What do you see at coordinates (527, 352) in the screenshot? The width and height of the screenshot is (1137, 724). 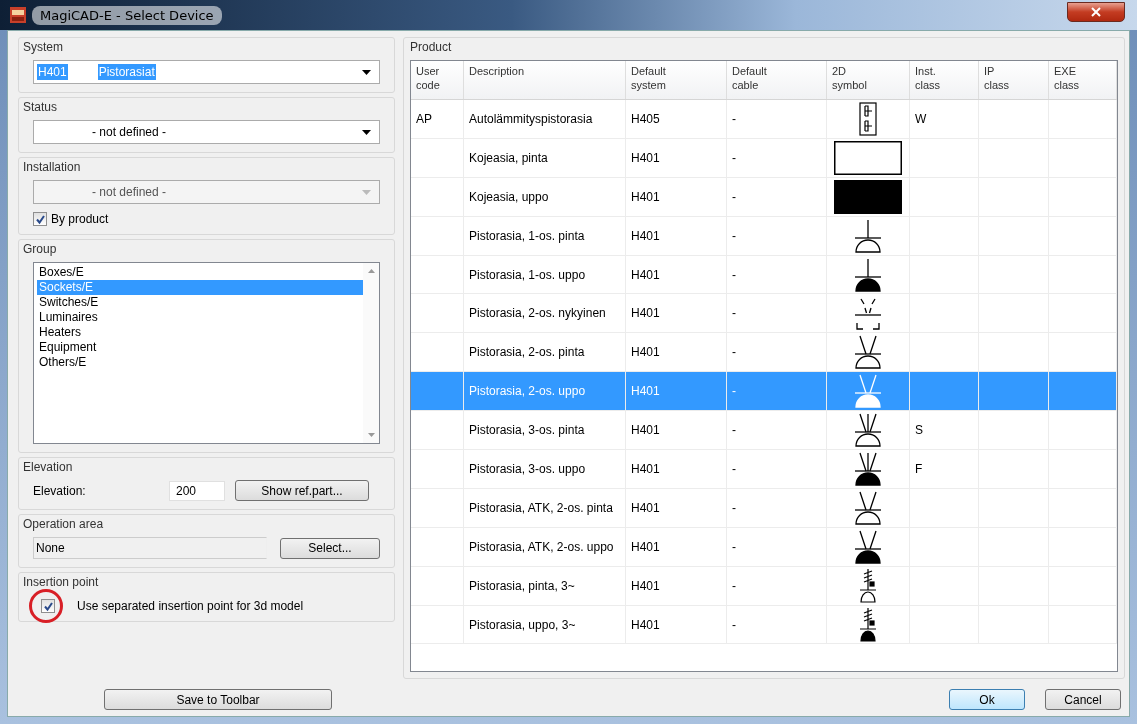 I see `table-cell: Pistorasia, 2-os. pinta` at bounding box center [527, 352].